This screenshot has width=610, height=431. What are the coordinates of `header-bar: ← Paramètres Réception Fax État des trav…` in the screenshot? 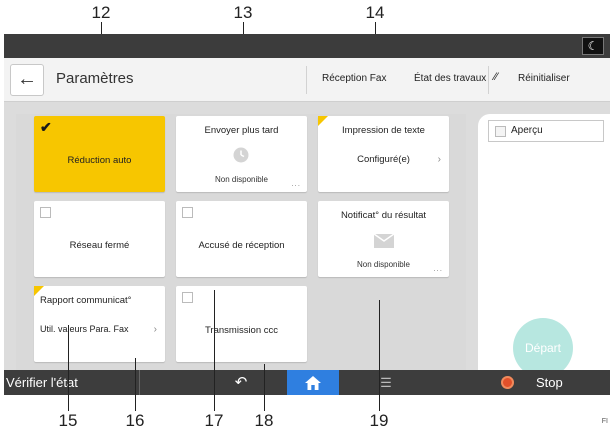 It's located at (307, 80).